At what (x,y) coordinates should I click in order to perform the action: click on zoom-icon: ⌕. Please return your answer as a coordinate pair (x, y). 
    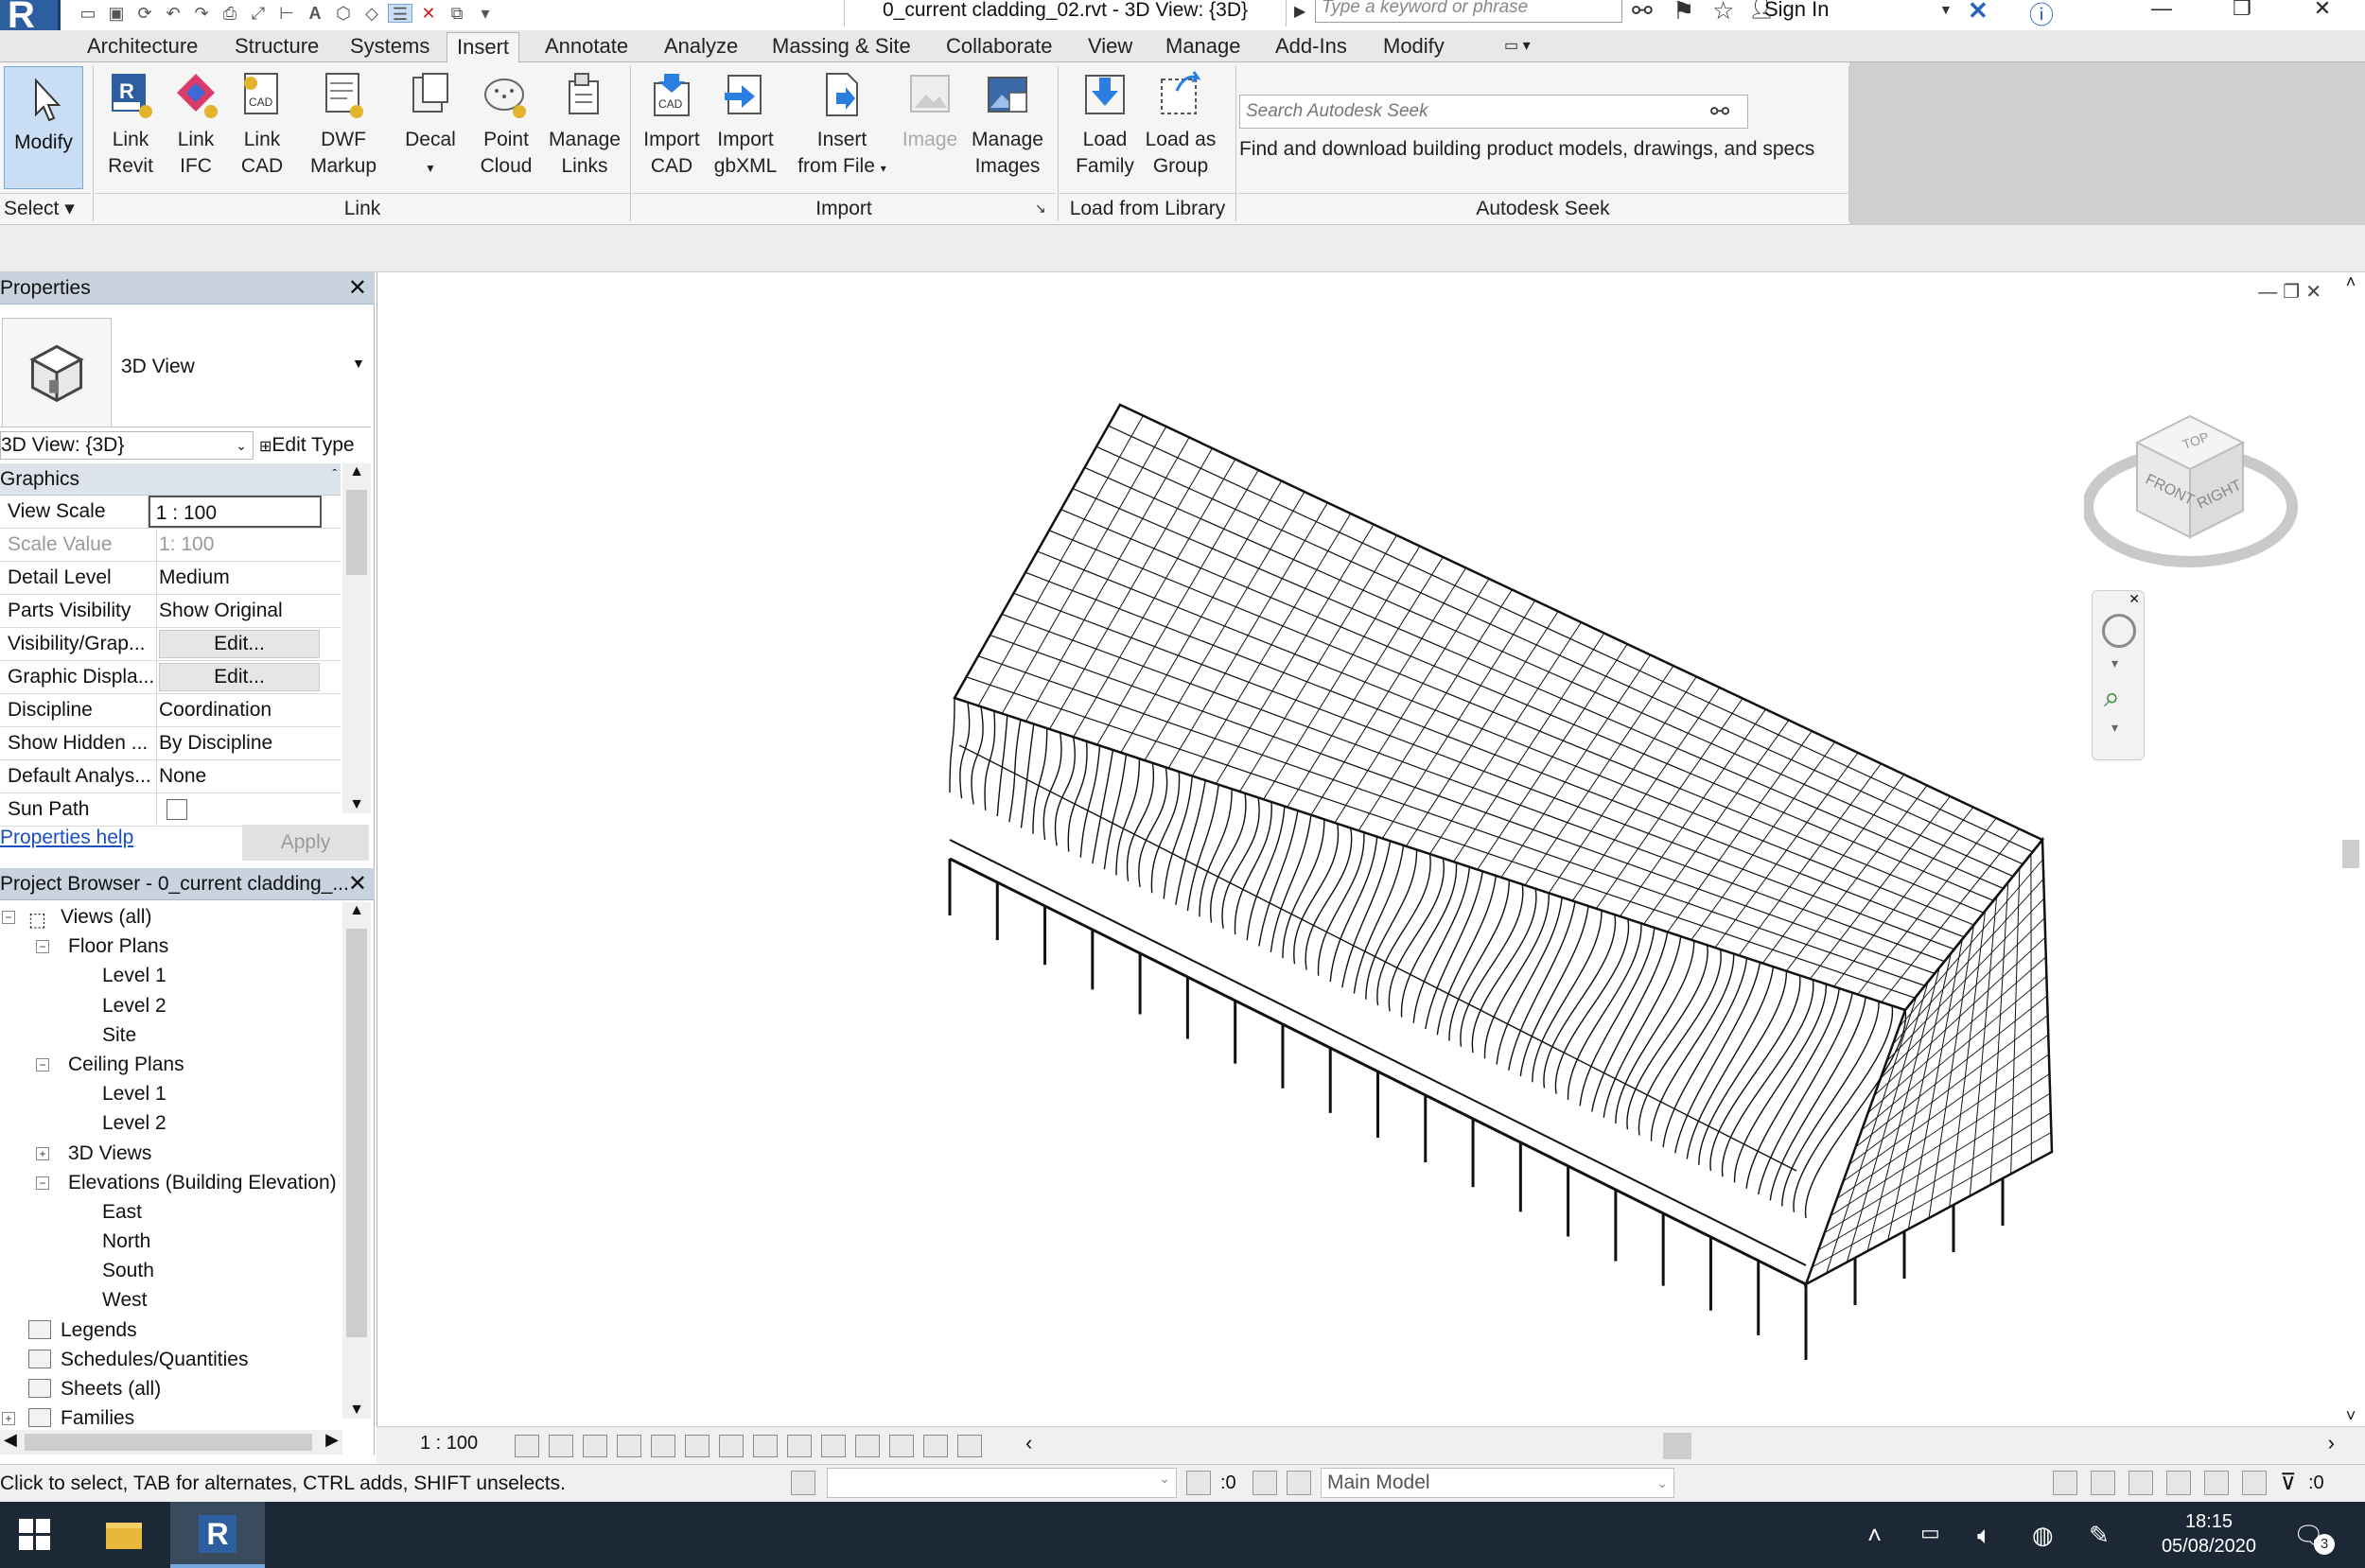
    Looking at the image, I should click on (2112, 698).